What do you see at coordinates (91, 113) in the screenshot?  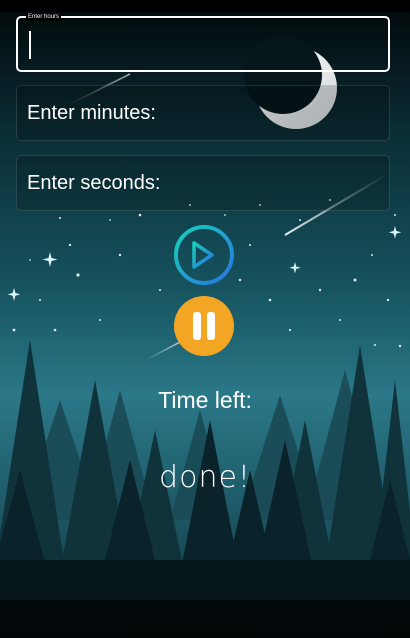 I see `minutes-placeholder: Enter minutes:` at bounding box center [91, 113].